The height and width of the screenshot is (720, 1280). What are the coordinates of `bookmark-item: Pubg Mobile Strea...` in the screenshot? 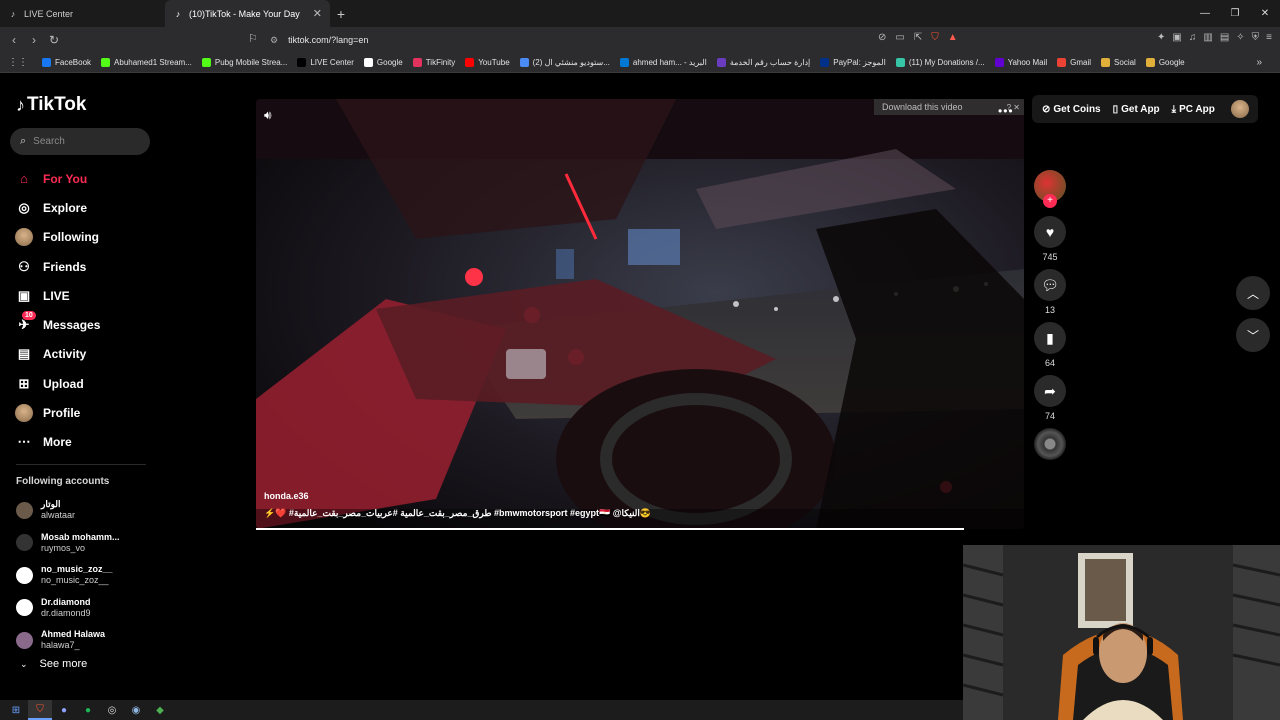 It's located at (244, 62).